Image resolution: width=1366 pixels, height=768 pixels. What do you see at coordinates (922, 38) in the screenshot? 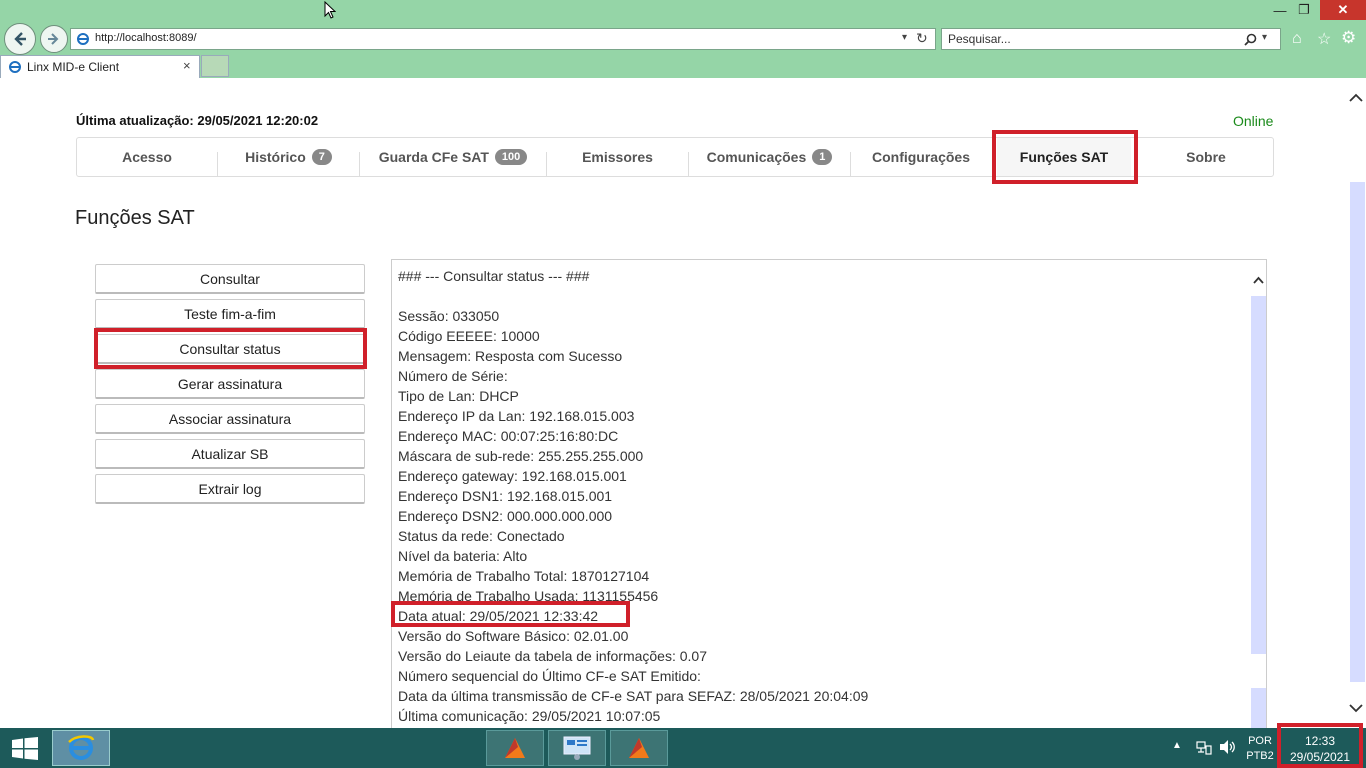
I see `refresh-icon: ↻` at bounding box center [922, 38].